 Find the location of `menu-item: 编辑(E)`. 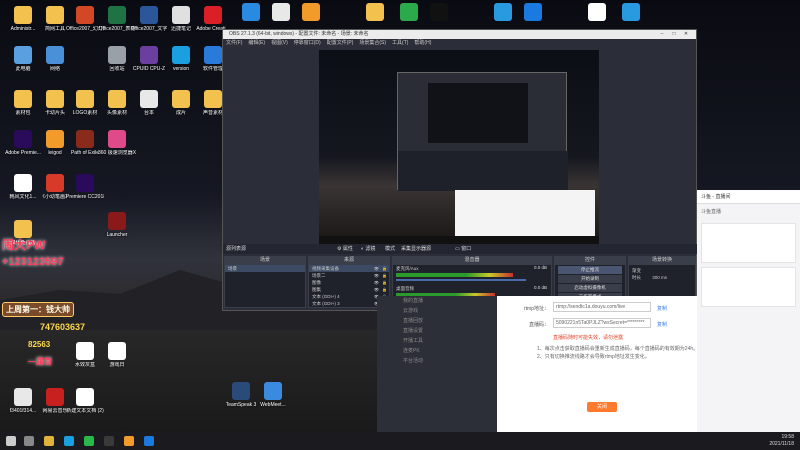

menu-item: 编辑(E) is located at coordinates (256, 43).